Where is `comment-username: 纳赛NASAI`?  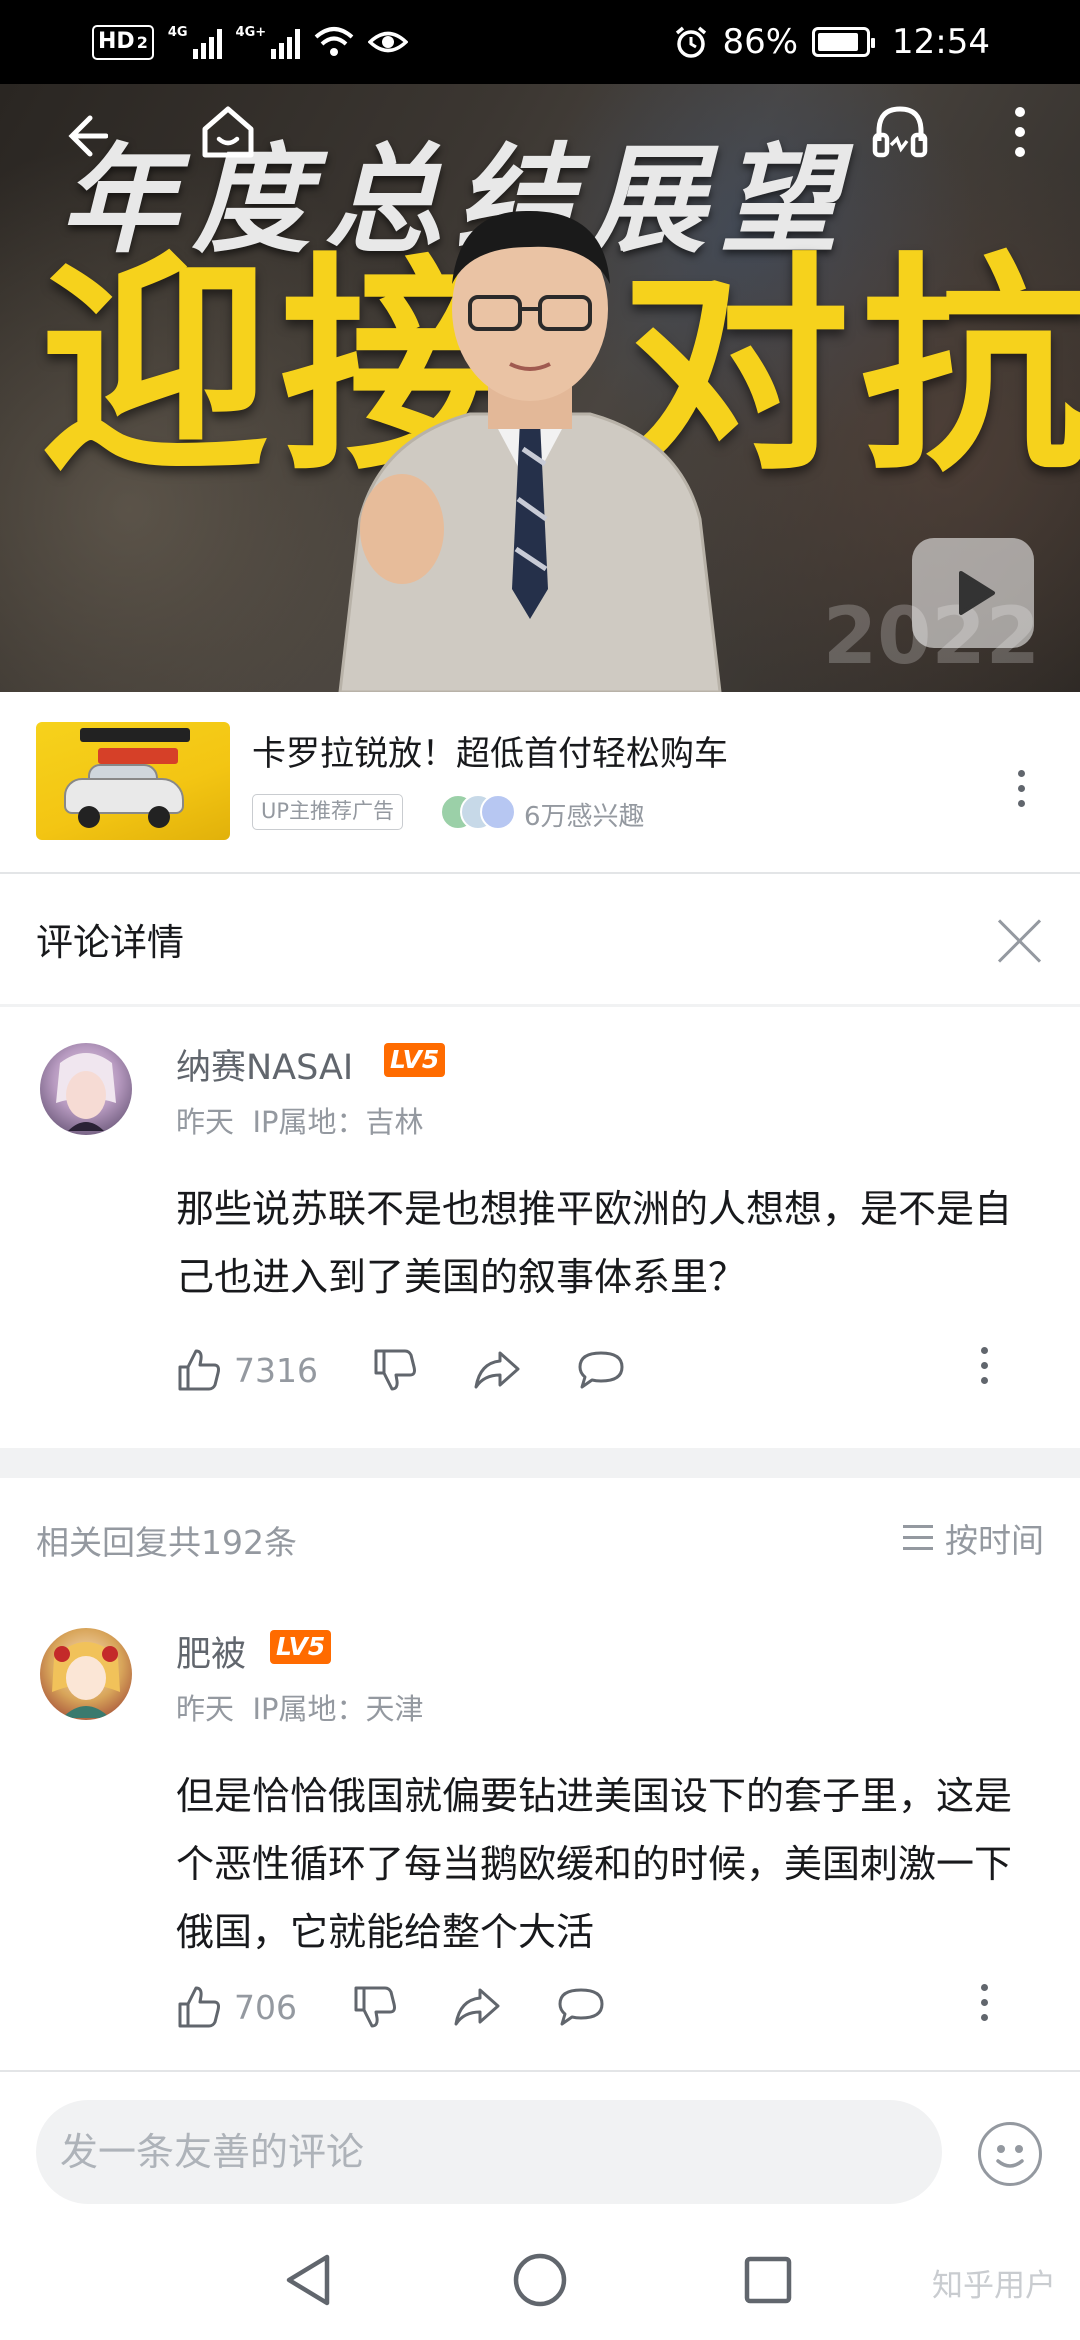
comment-username: 纳赛NASAI is located at coordinates (264, 1064).